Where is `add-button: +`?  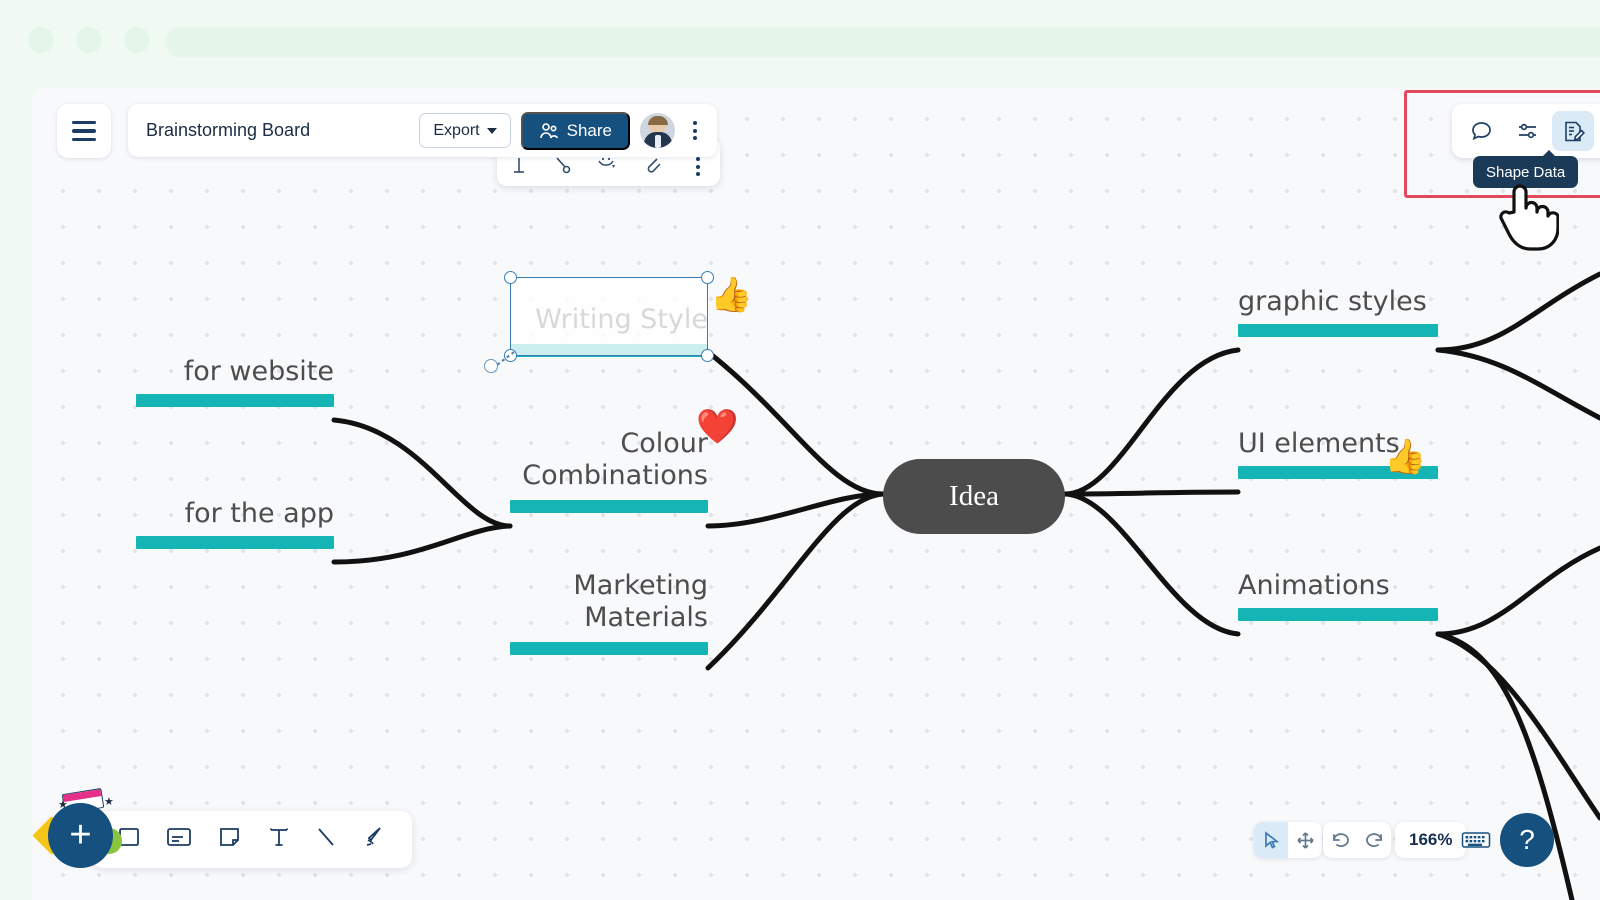 add-button: + is located at coordinates (80, 835).